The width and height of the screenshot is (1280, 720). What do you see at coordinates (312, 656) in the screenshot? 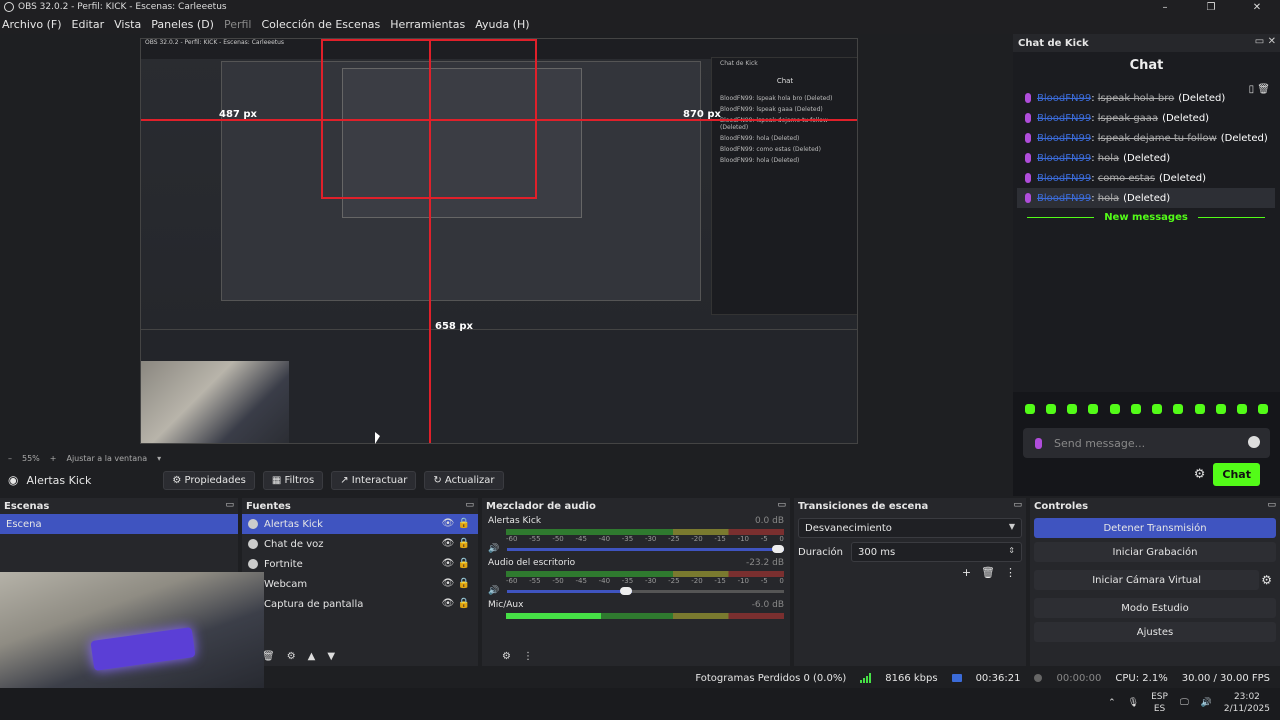
I see `move-up-icon: ▲` at bounding box center [312, 656].